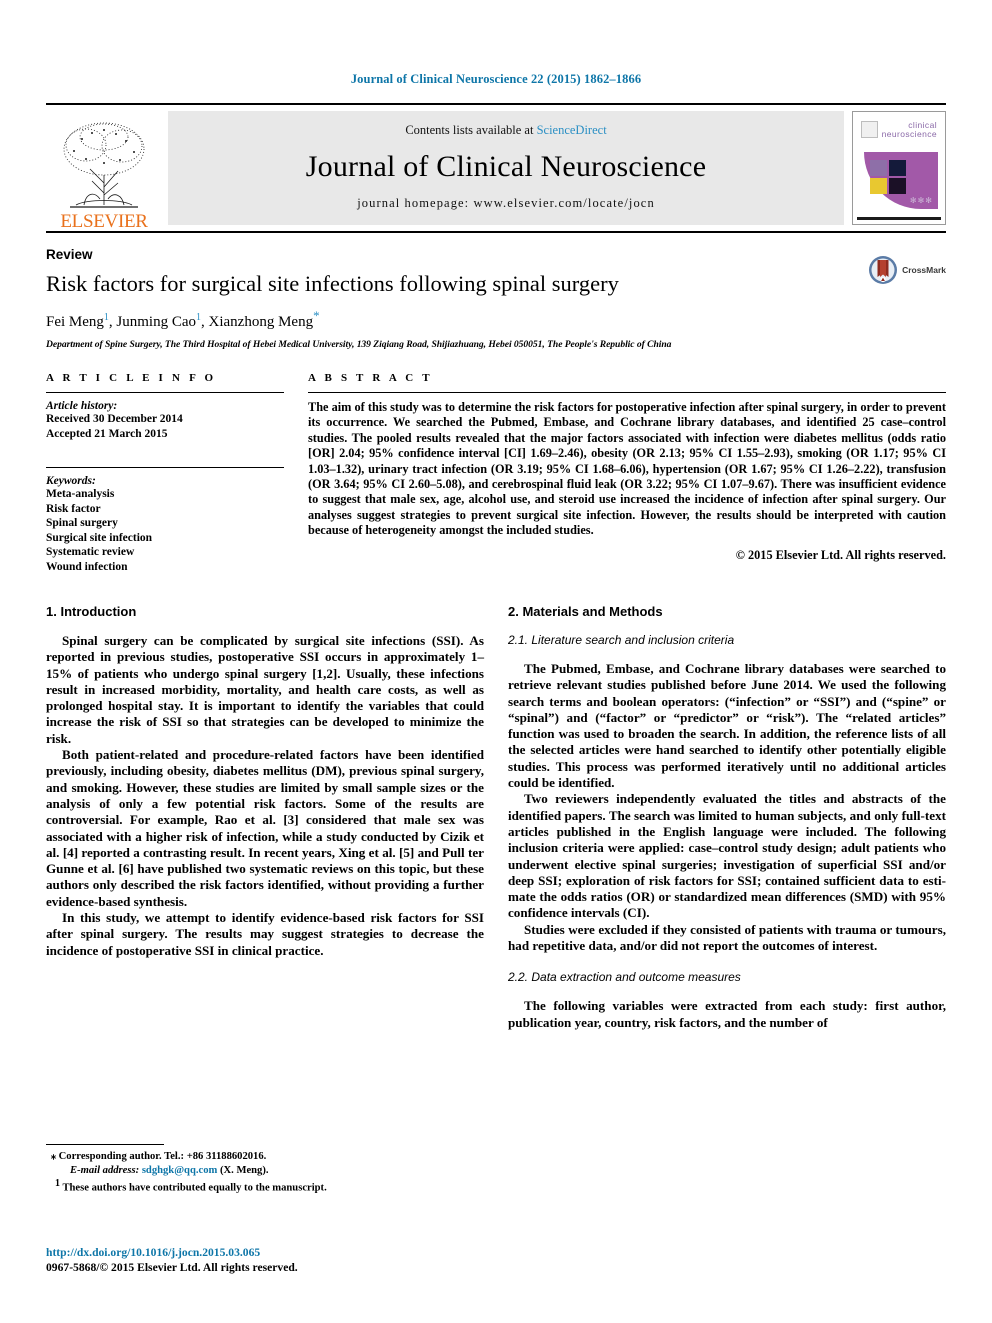  I want to click on author-list: Fei Meng1, Junming Cao1, Xianzhong Meng*, so click(183, 319).